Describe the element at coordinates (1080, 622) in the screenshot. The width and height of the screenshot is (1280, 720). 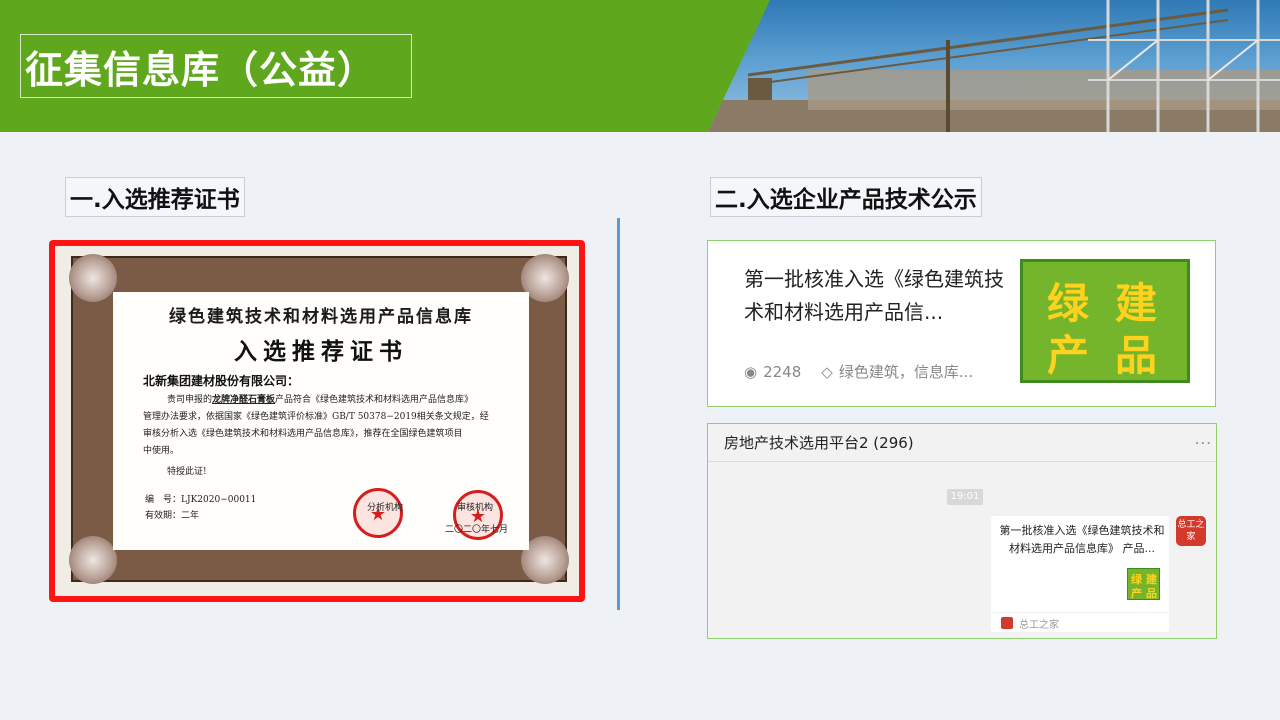
I see `message-footer: 总工之家` at that location.